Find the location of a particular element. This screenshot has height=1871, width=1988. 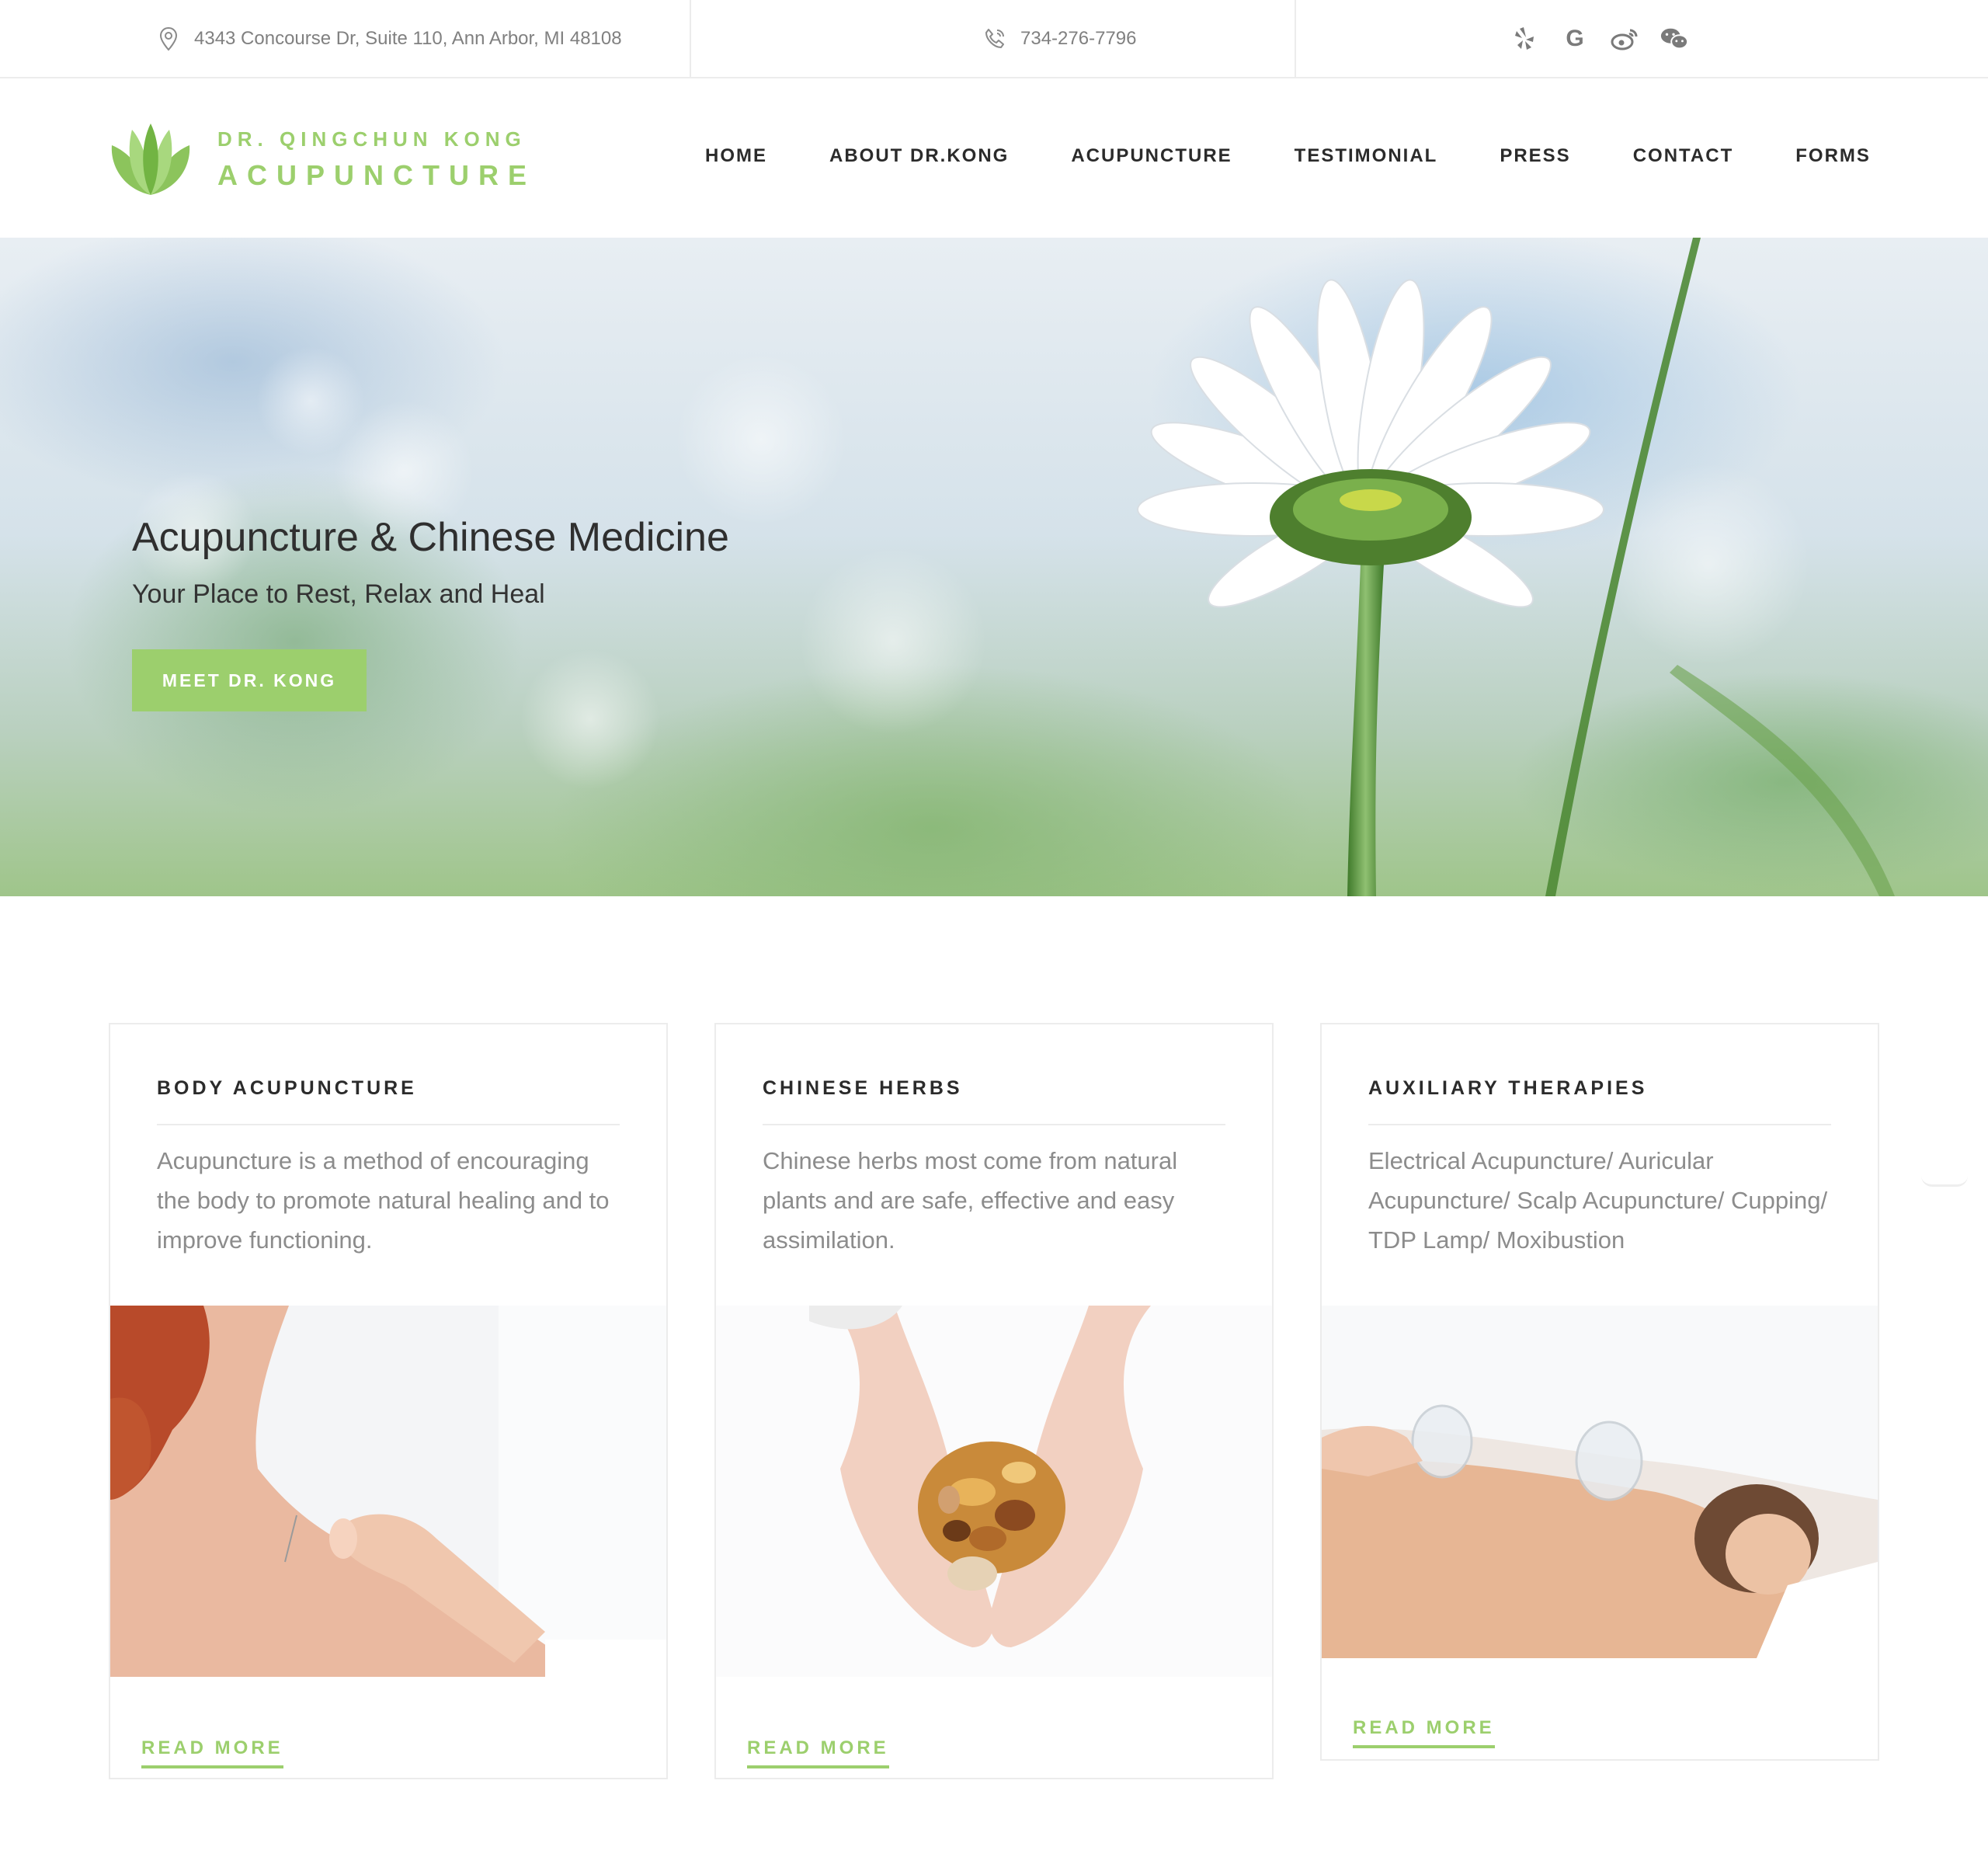

google-icon: G is located at coordinates (1575, 39).